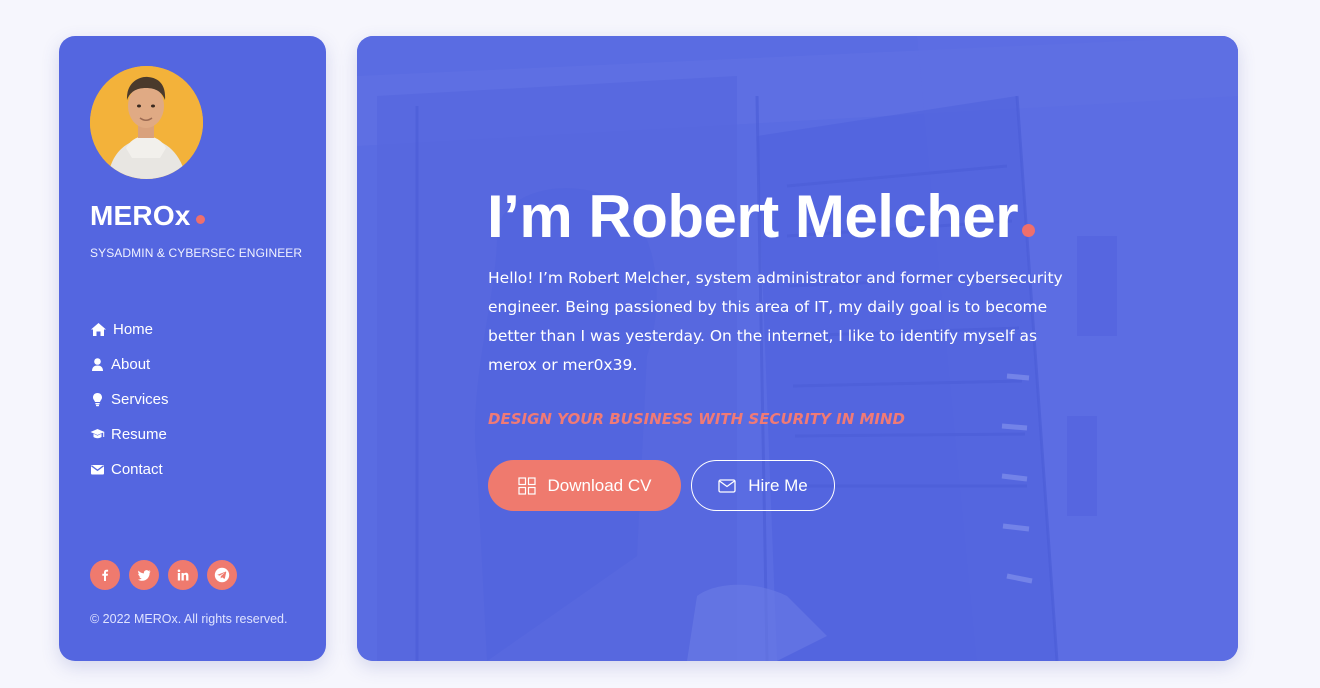  What do you see at coordinates (526, 485) in the screenshot?
I see `grid-icon` at bounding box center [526, 485].